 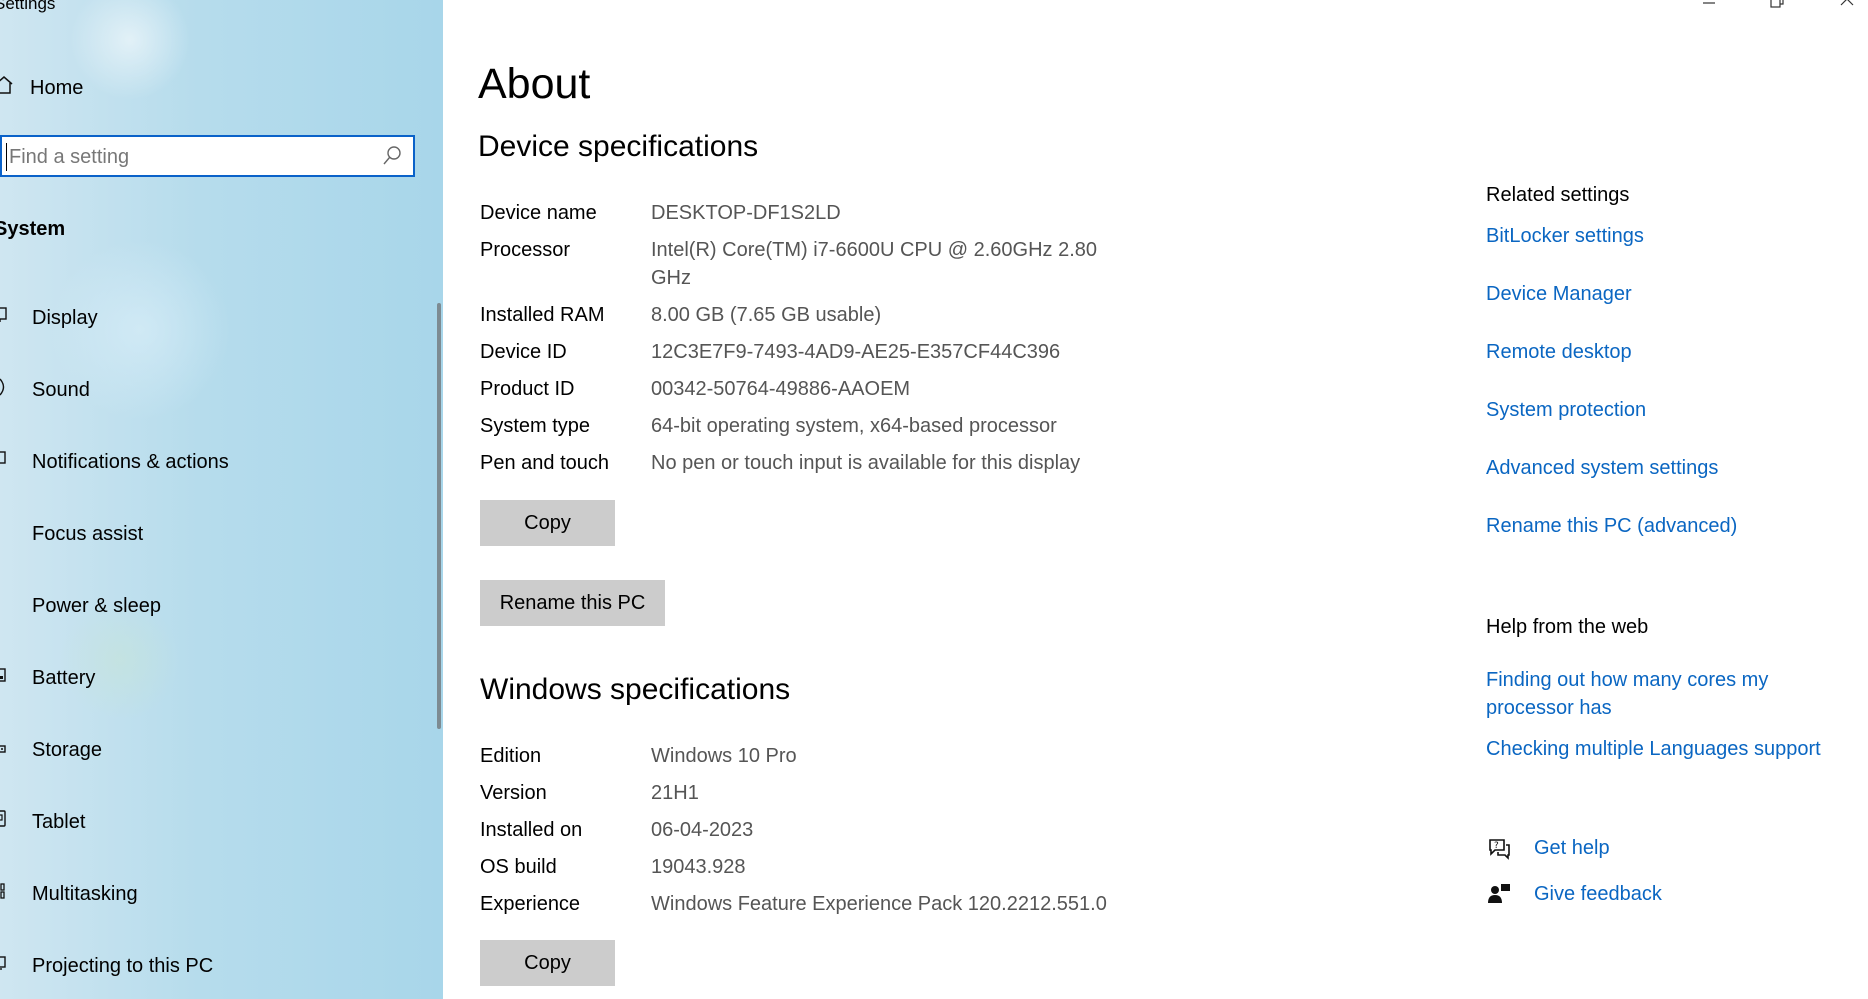 I want to click on sidebar-item-label: Focus assist, so click(x=88, y=533).